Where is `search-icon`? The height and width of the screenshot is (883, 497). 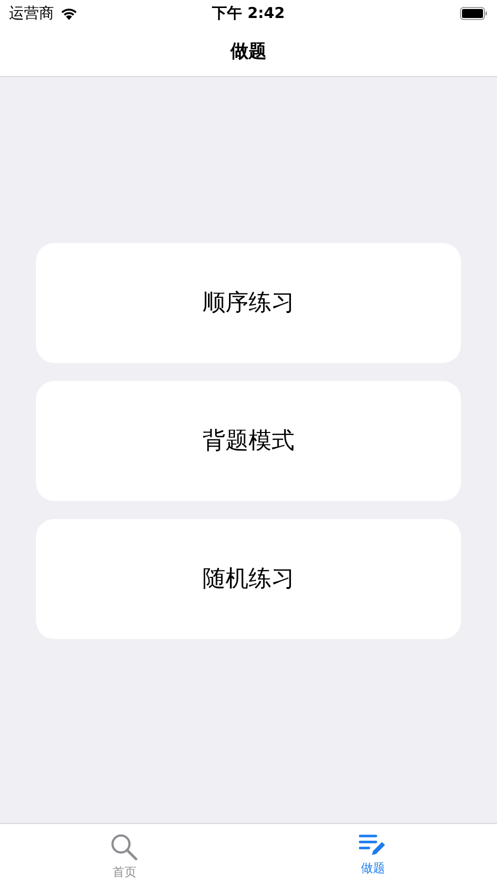
search-icon is located at coordinates (124, 847).